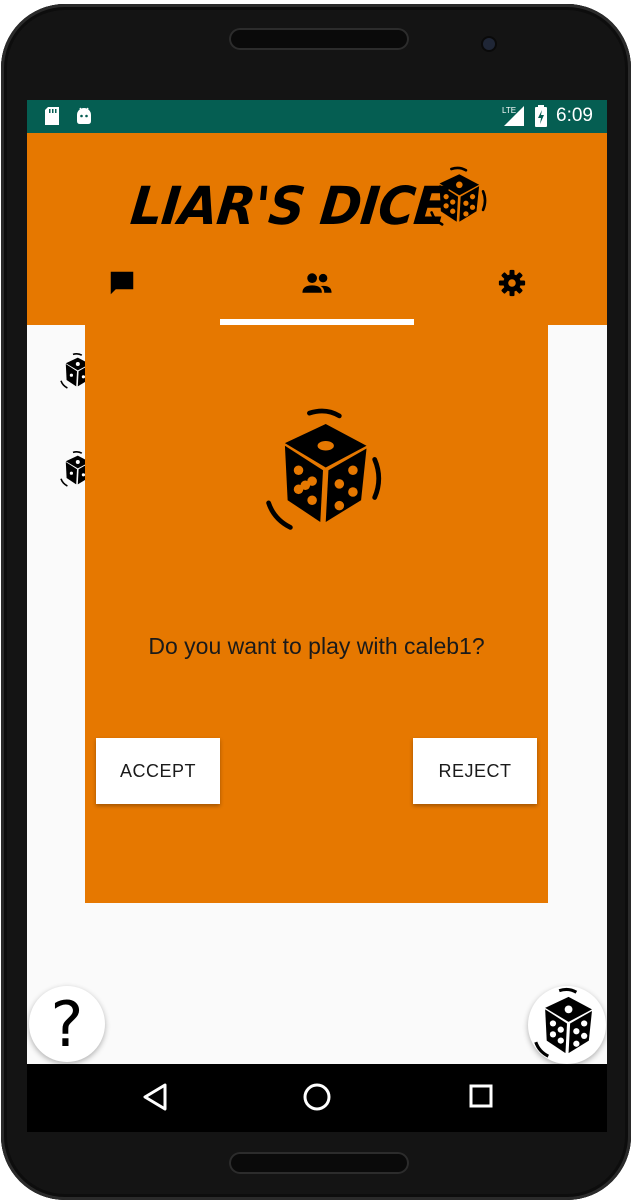  Describe the element at coordinates (122, 283) in the screenshot. I see `chat-icon` at that location.